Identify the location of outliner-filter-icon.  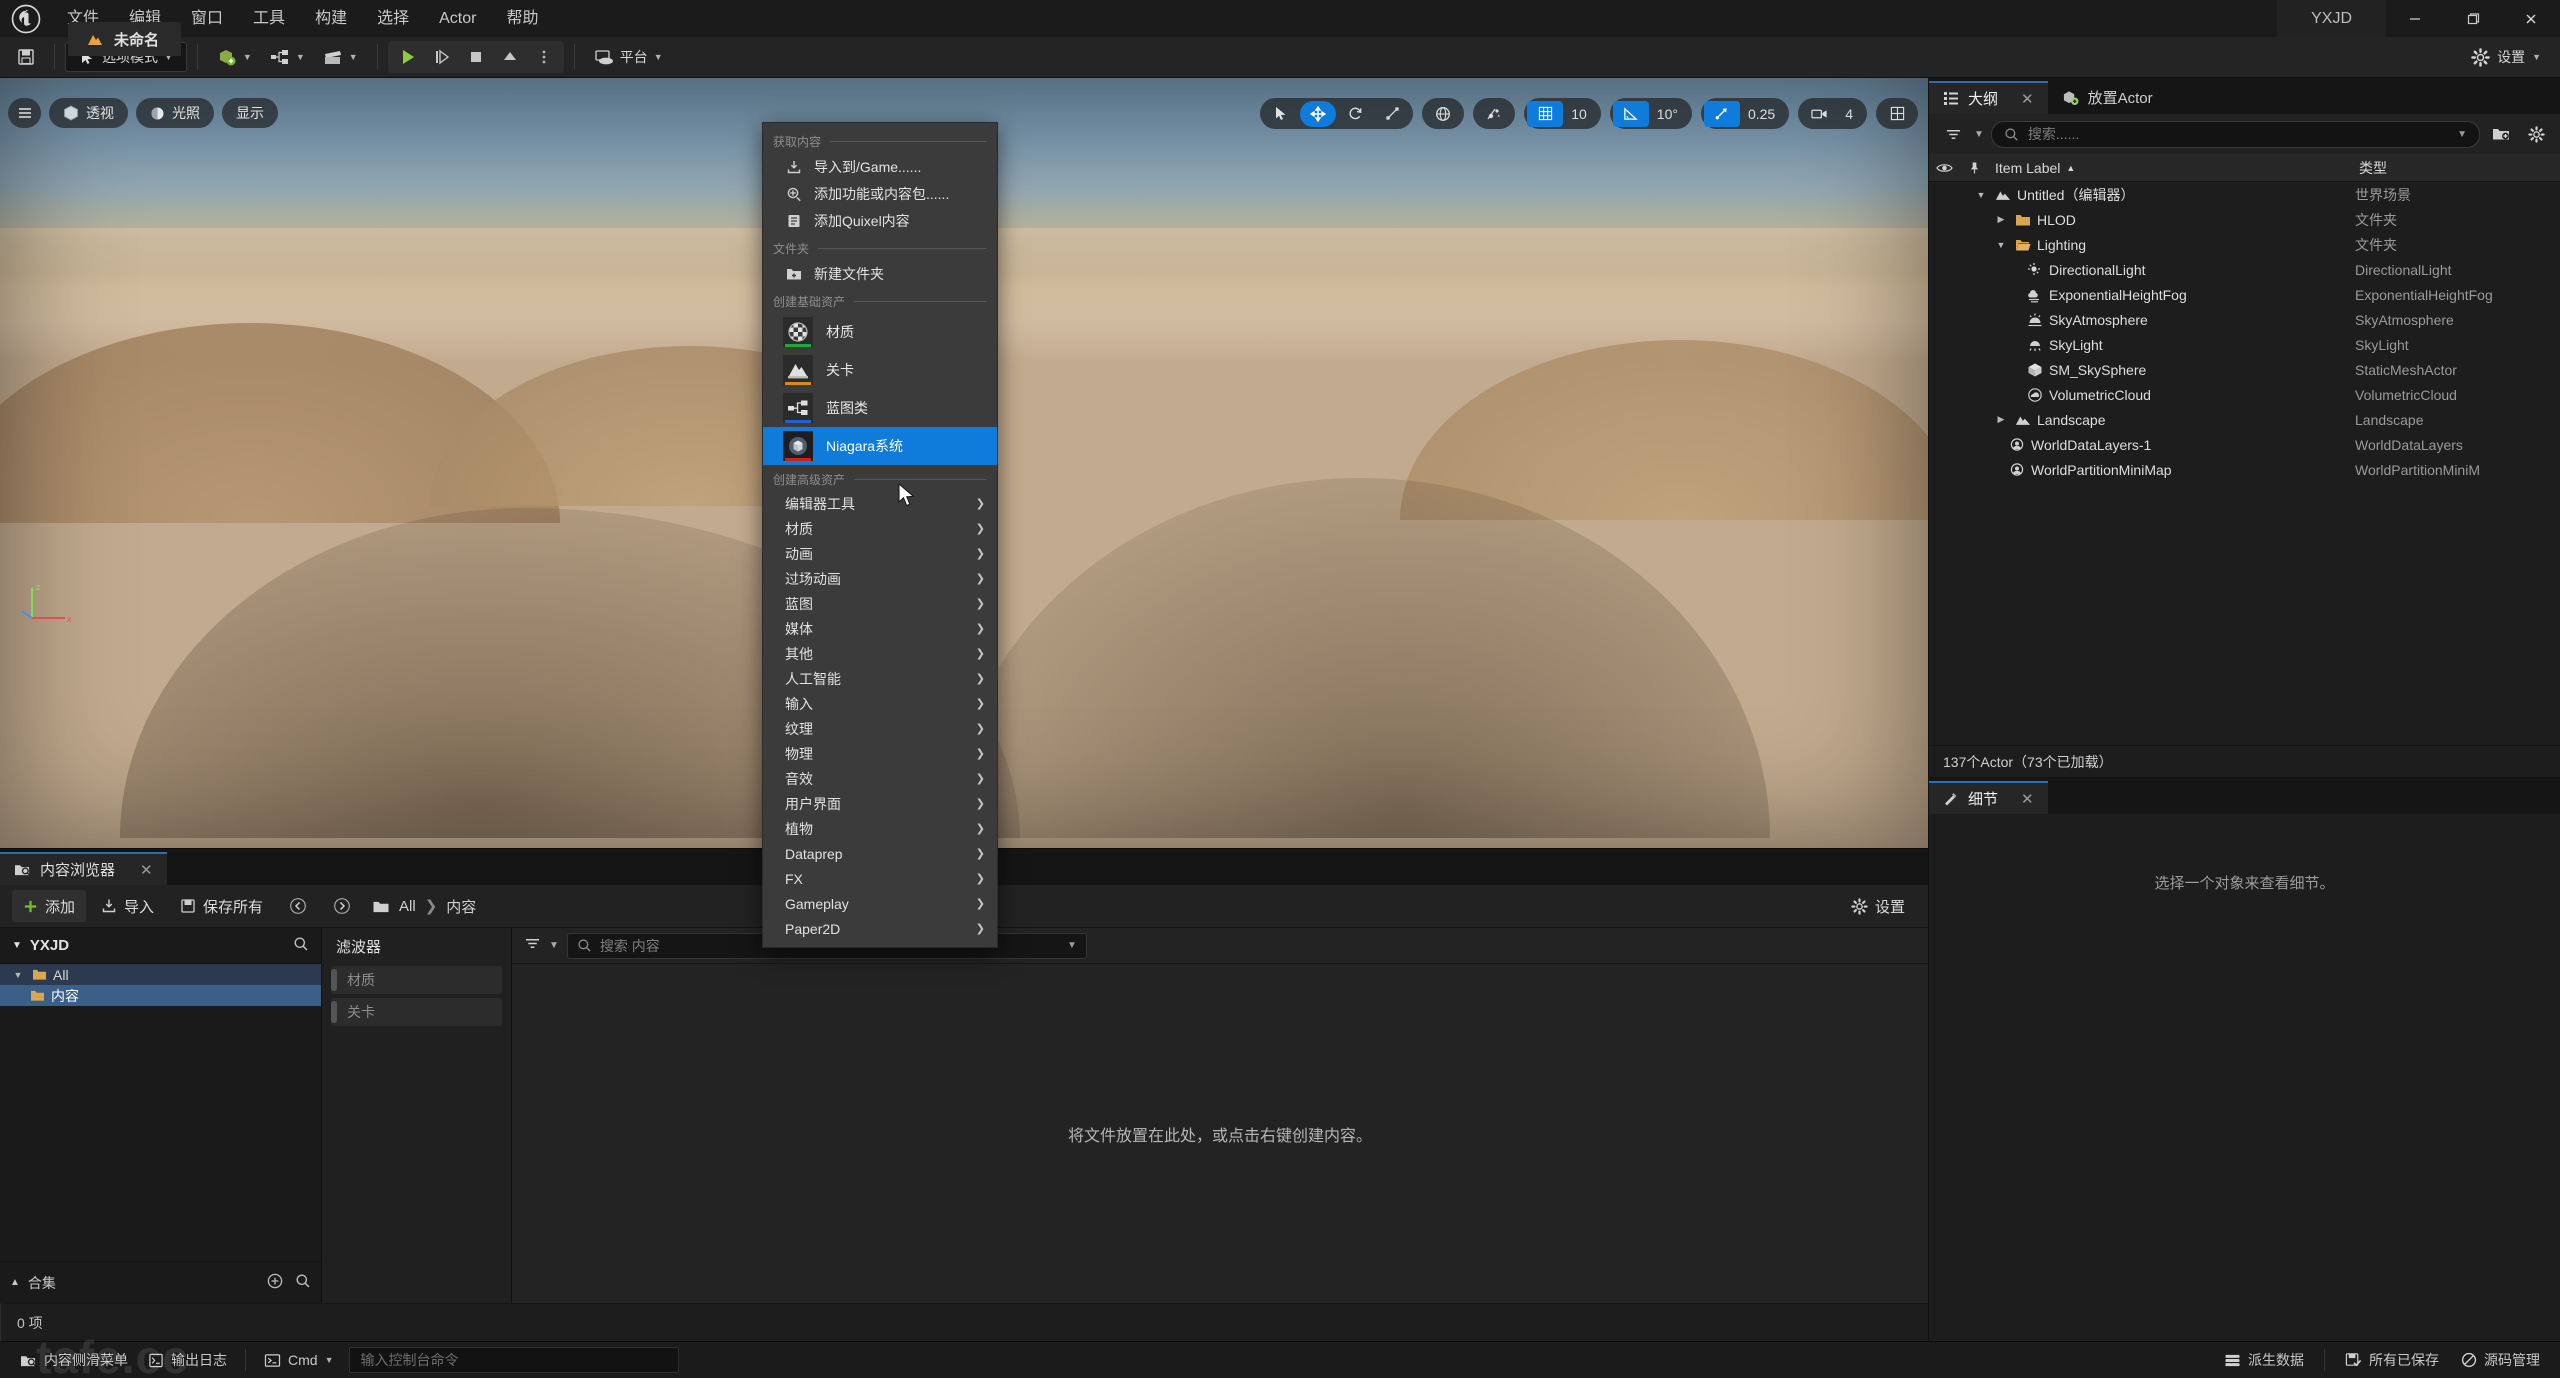
(1953, 134).